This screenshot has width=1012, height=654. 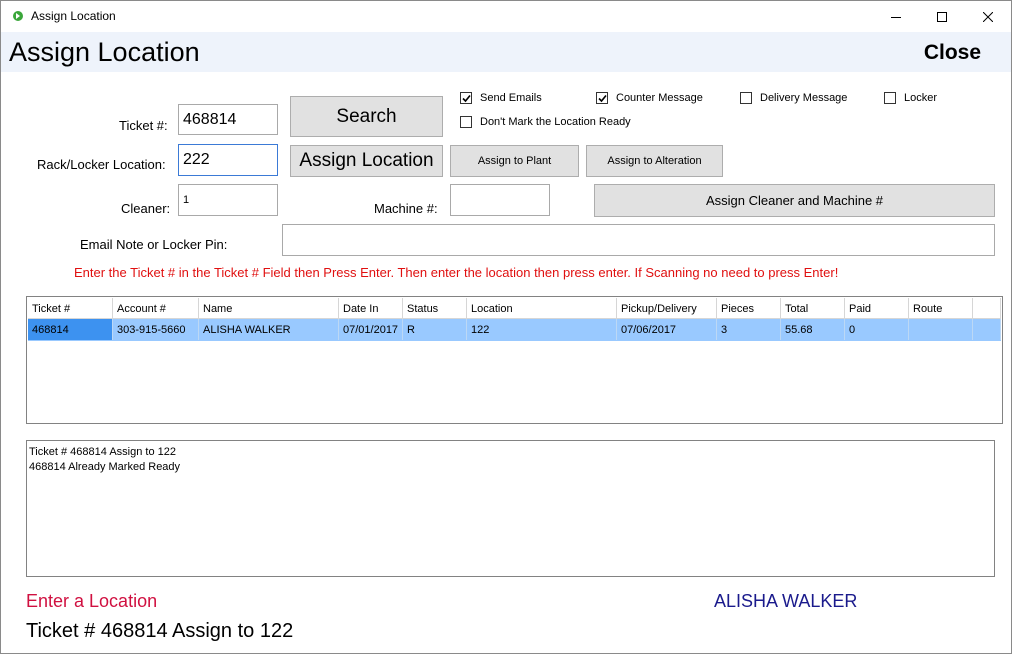 I want to click on locker-label: Locker, so click(x=921, y=98).